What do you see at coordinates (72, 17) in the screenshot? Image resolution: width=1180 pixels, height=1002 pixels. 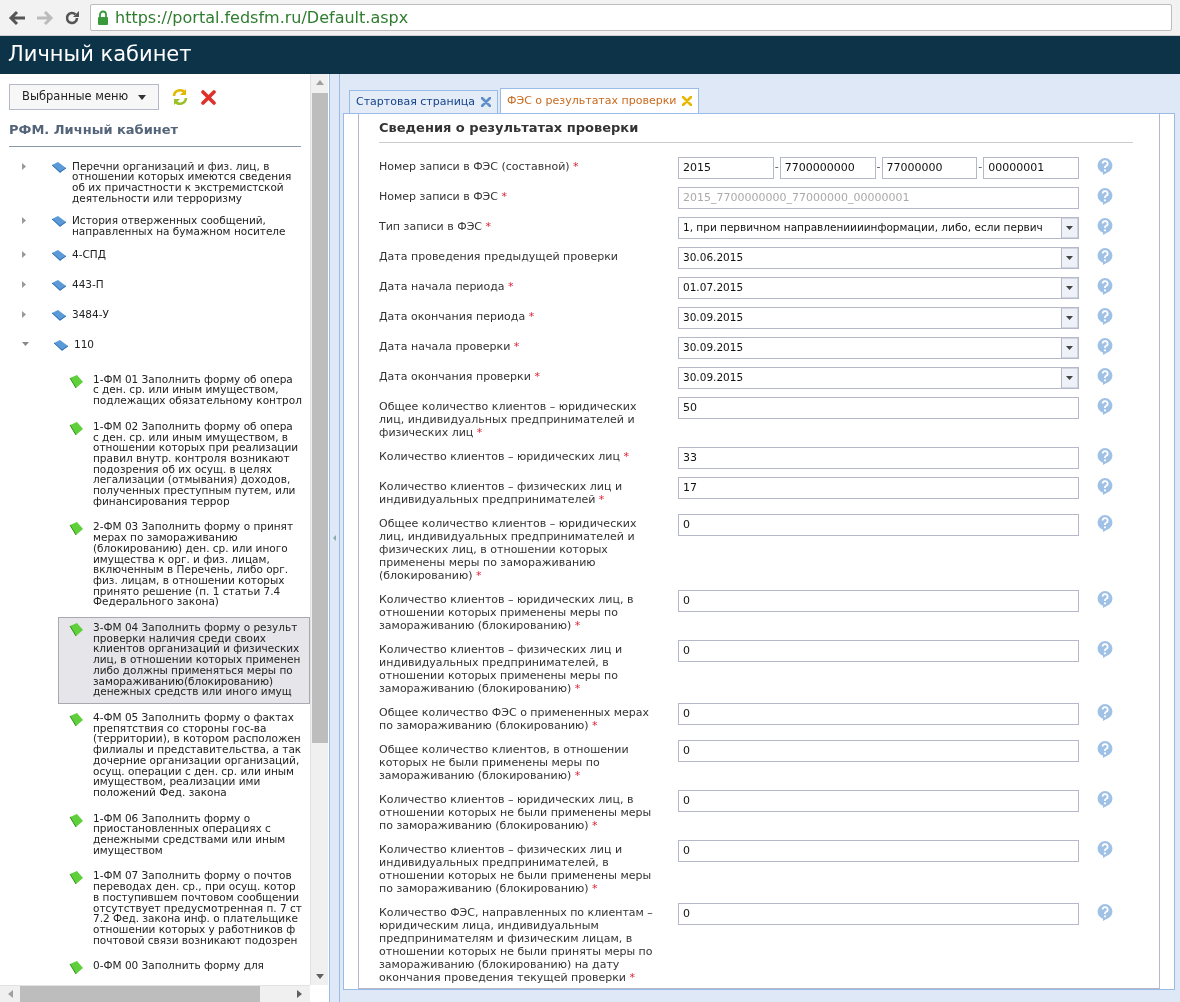 I see `reload-icon` at bounding box center [72, 17].